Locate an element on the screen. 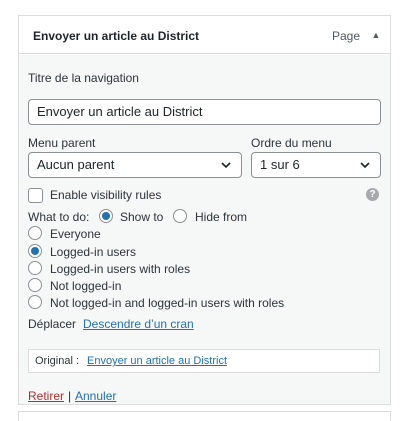 This screenshot has width=403, height=421. menu-item-header: Envoyer un article au District Page ▲ is located at coordinates (204, 35).